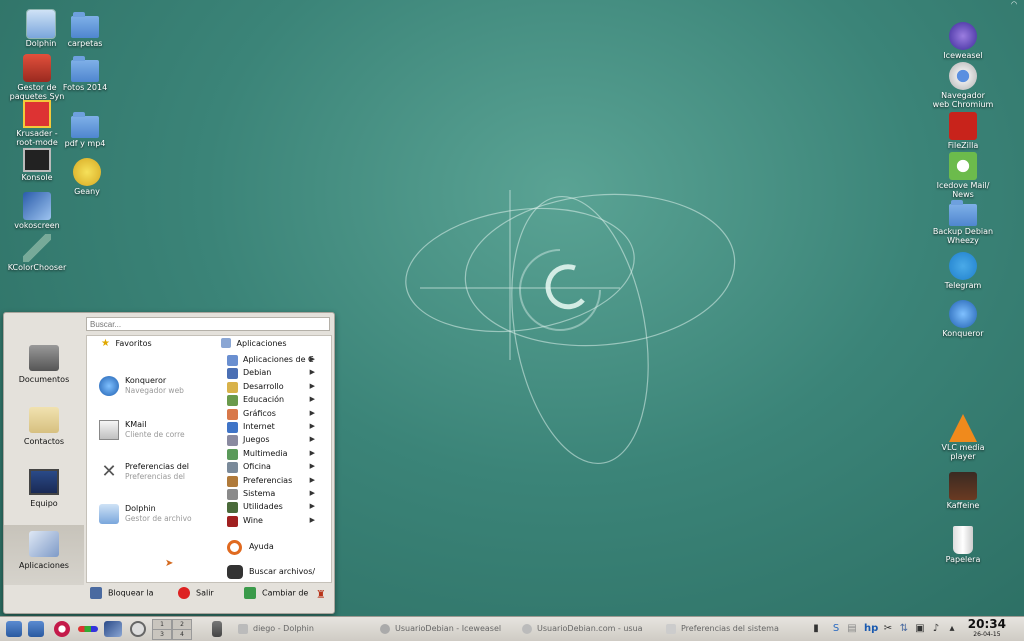 Image resolution: width=1024 pixels, height=641 pixels. I want to click on app-category-item: Juegos ▶, so click(277, 440).